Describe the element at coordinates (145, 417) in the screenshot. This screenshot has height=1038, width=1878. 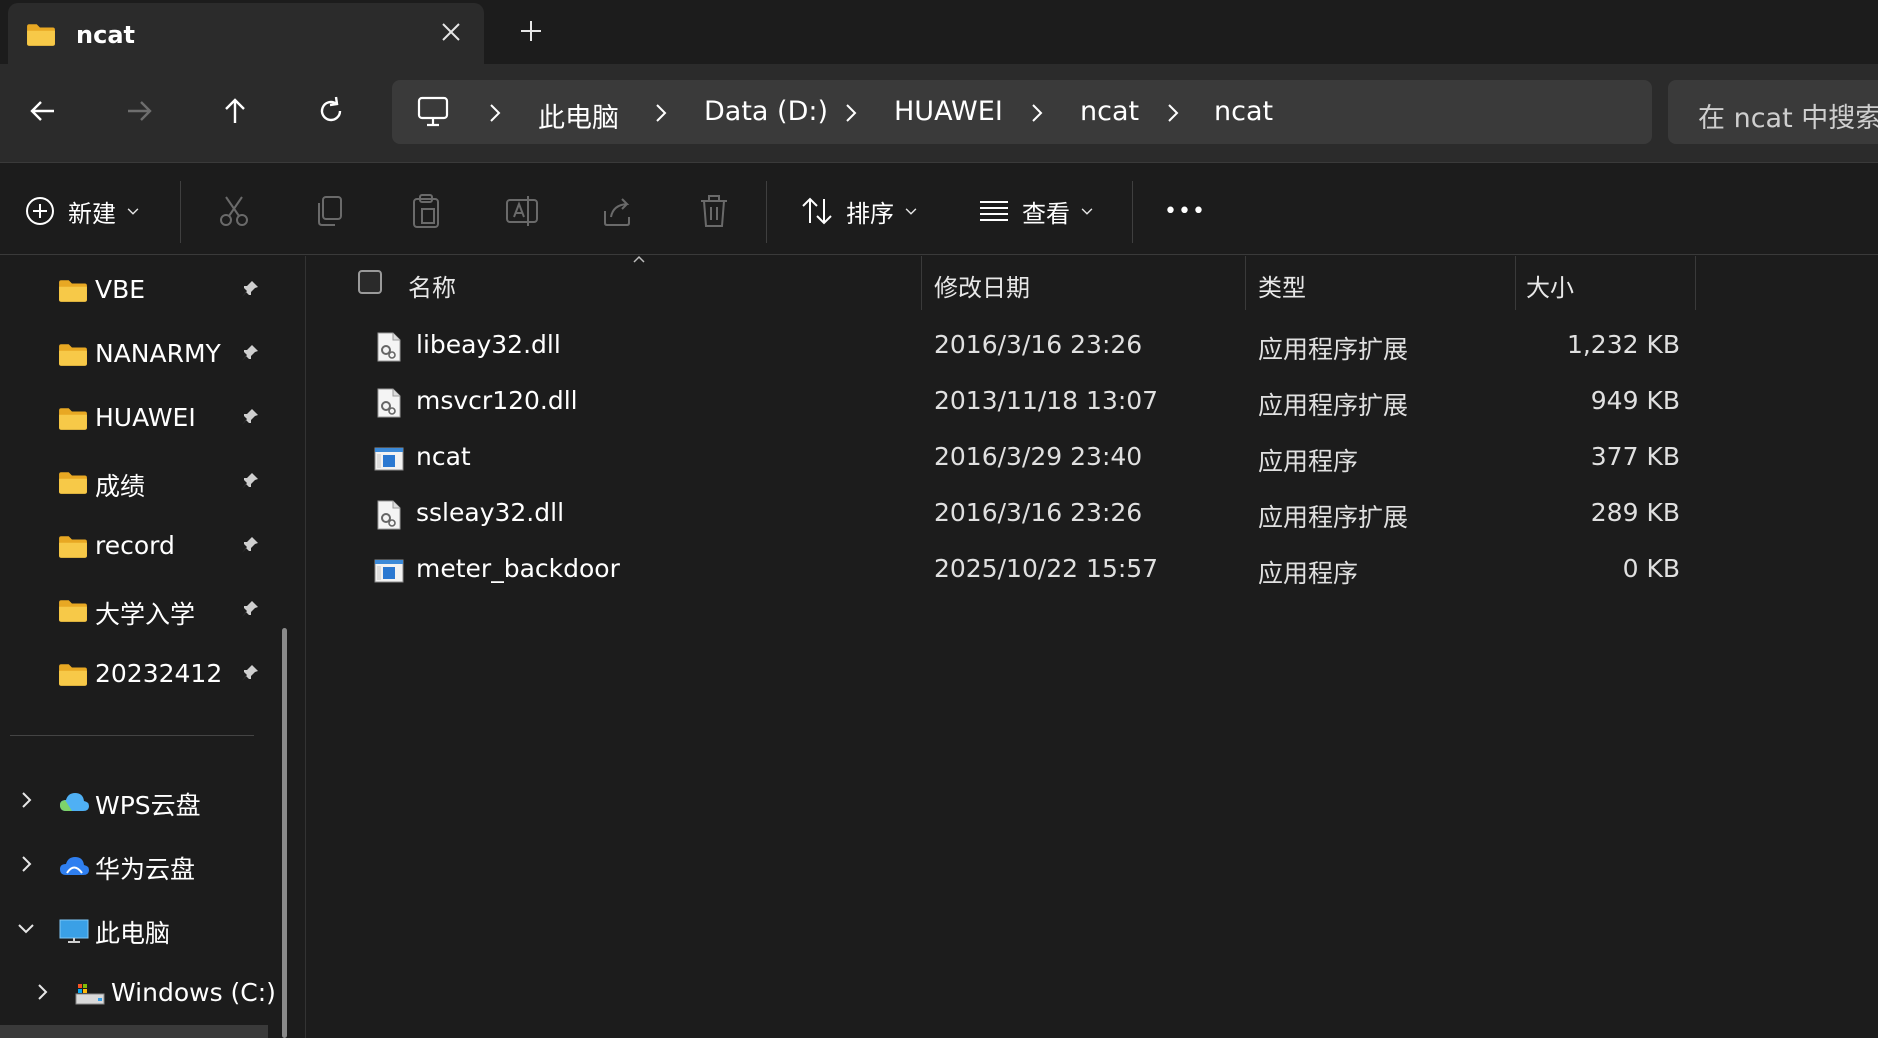
I see `sidebar-item-huawei: HUAWEI` at that location.